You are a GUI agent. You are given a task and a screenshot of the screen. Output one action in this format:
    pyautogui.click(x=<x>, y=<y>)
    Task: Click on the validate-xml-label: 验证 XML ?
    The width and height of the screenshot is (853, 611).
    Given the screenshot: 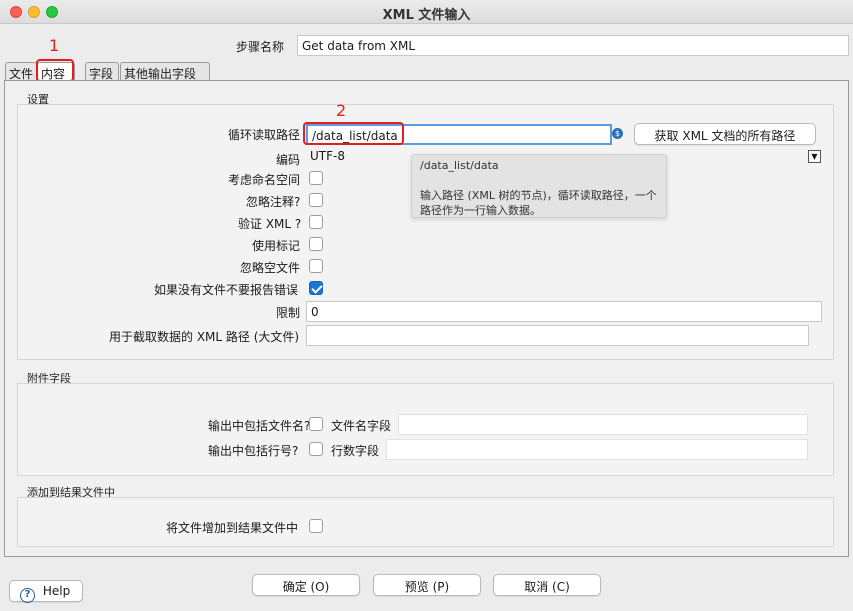 What is the action you would take?
    pyautogui.click(x=270, y=224)
    